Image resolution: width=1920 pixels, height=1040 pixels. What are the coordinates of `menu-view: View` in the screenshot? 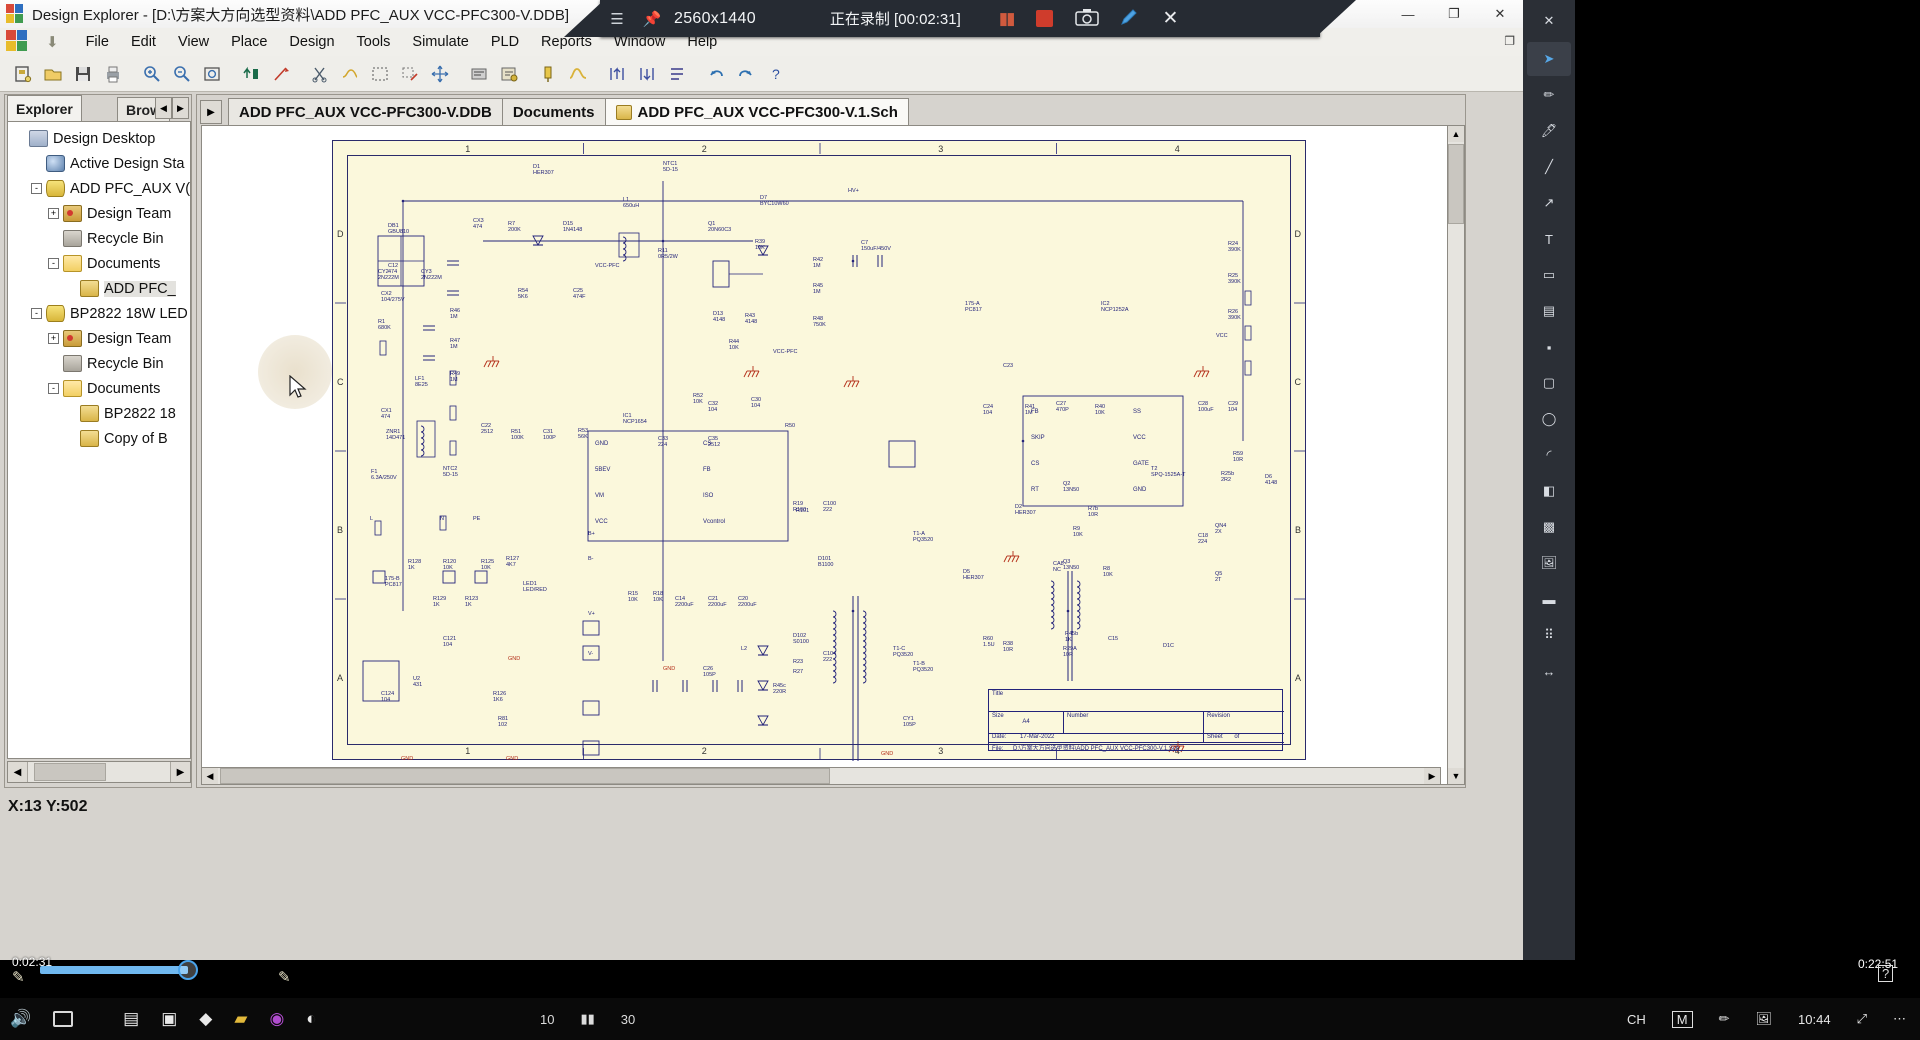 It's located at (193, 42).